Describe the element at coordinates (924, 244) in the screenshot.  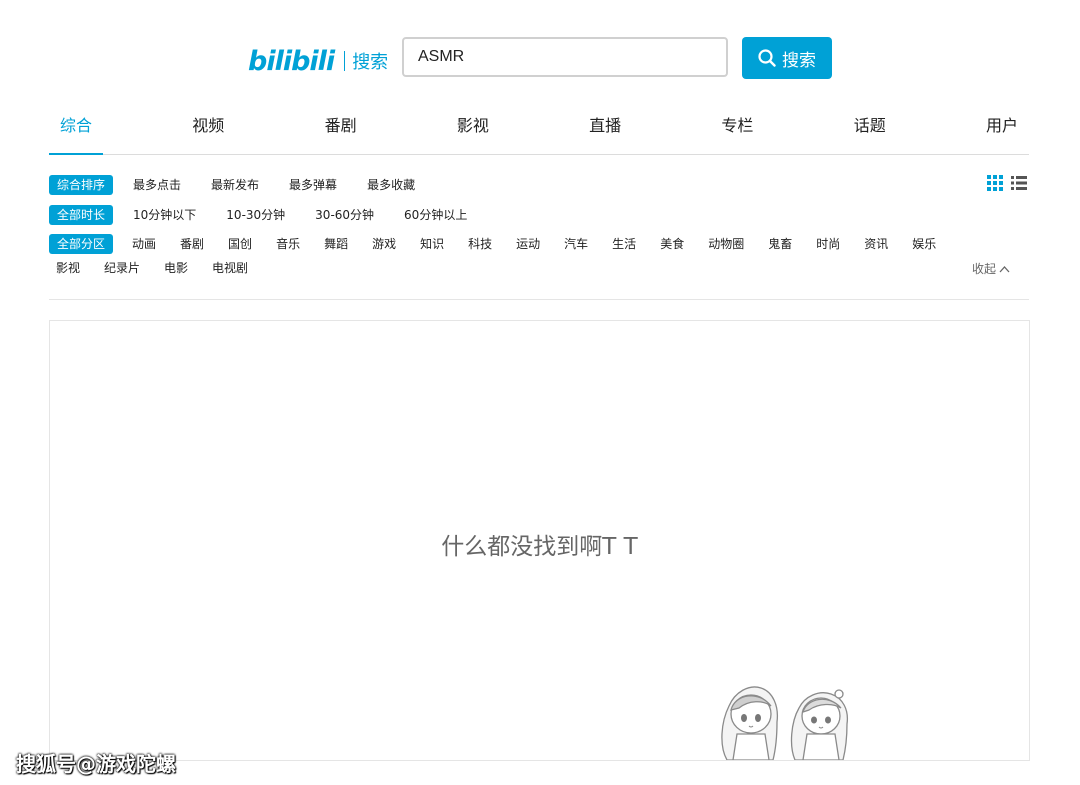
I see `zone-option: 娱乐` at that location.